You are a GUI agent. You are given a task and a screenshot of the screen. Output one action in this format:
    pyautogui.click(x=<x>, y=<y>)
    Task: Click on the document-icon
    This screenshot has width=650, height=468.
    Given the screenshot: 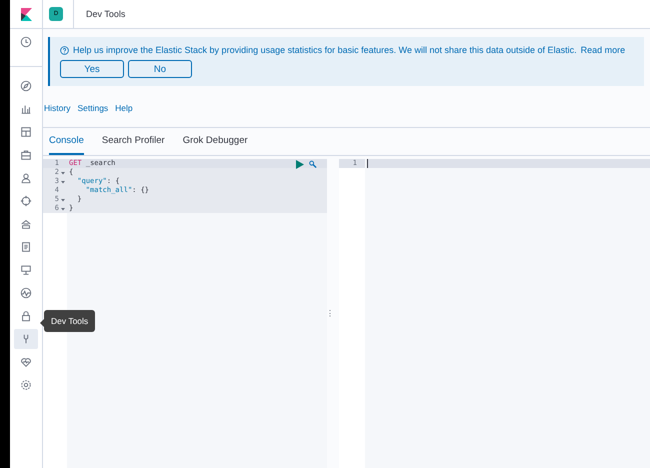 What is the action you would take?
    pyautogui.click(x=26, y=247)
    